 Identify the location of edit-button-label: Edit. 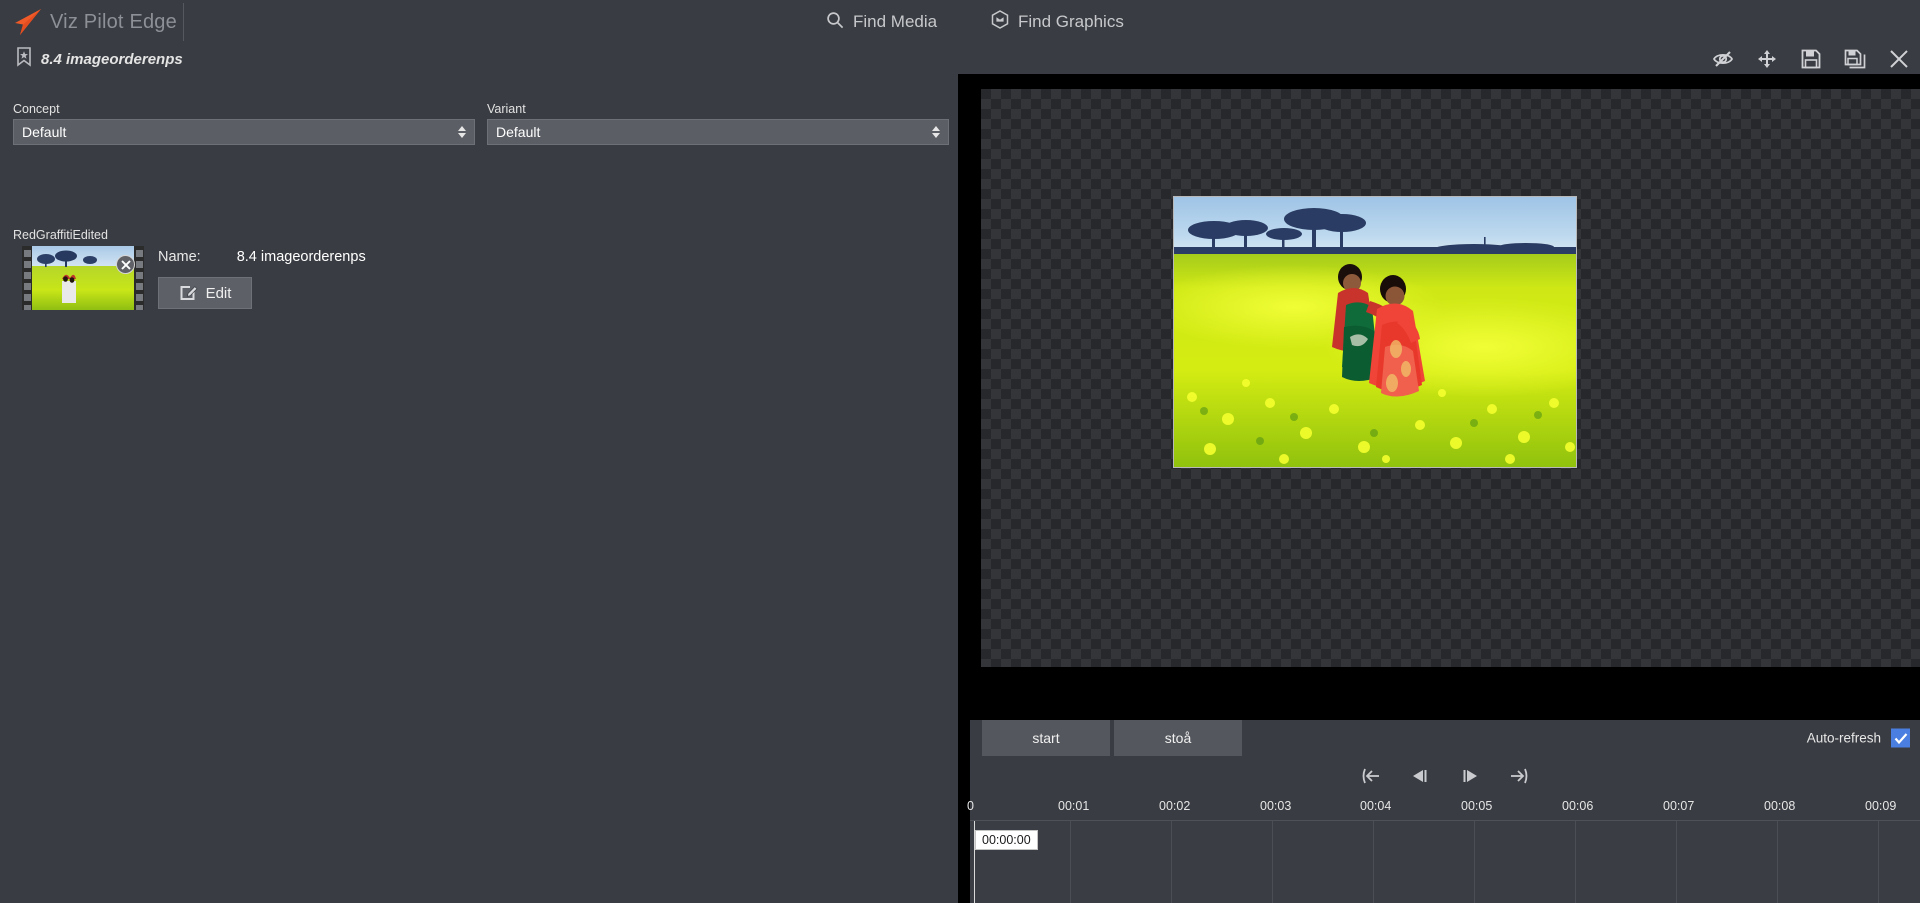
(218, 293).